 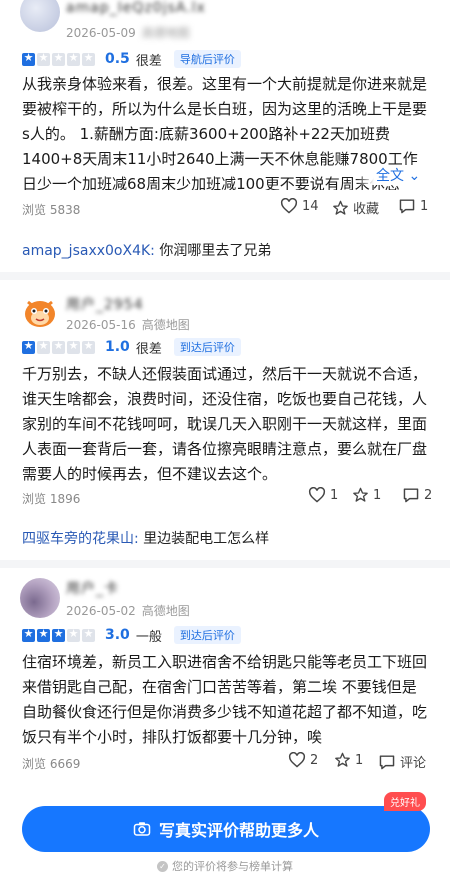 I want to click on stats-row: 浏览 6669 2 1 评论, so click(x=226, y=763).